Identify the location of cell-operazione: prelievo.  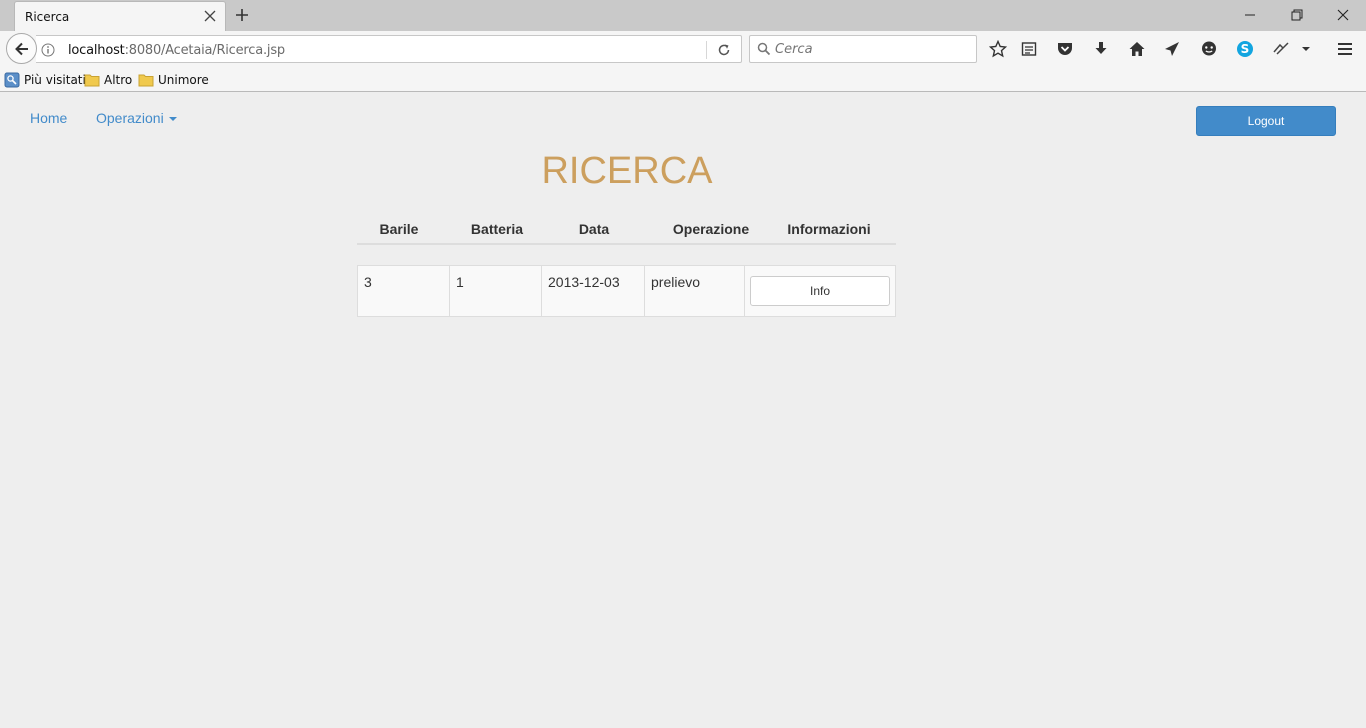
(695, 291).